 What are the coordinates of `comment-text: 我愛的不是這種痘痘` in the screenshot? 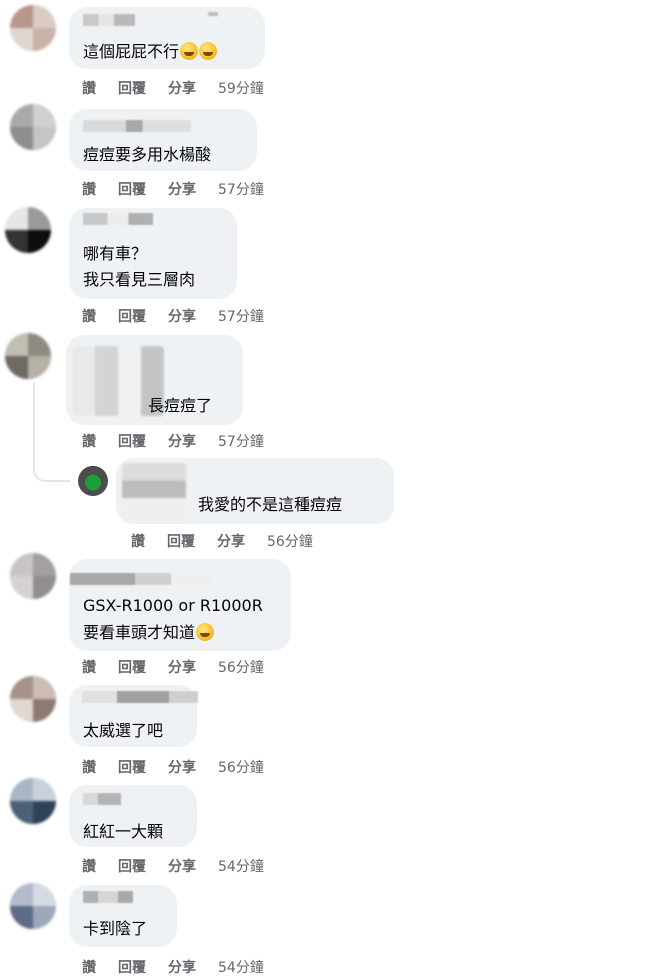 It's located at (270, 504).